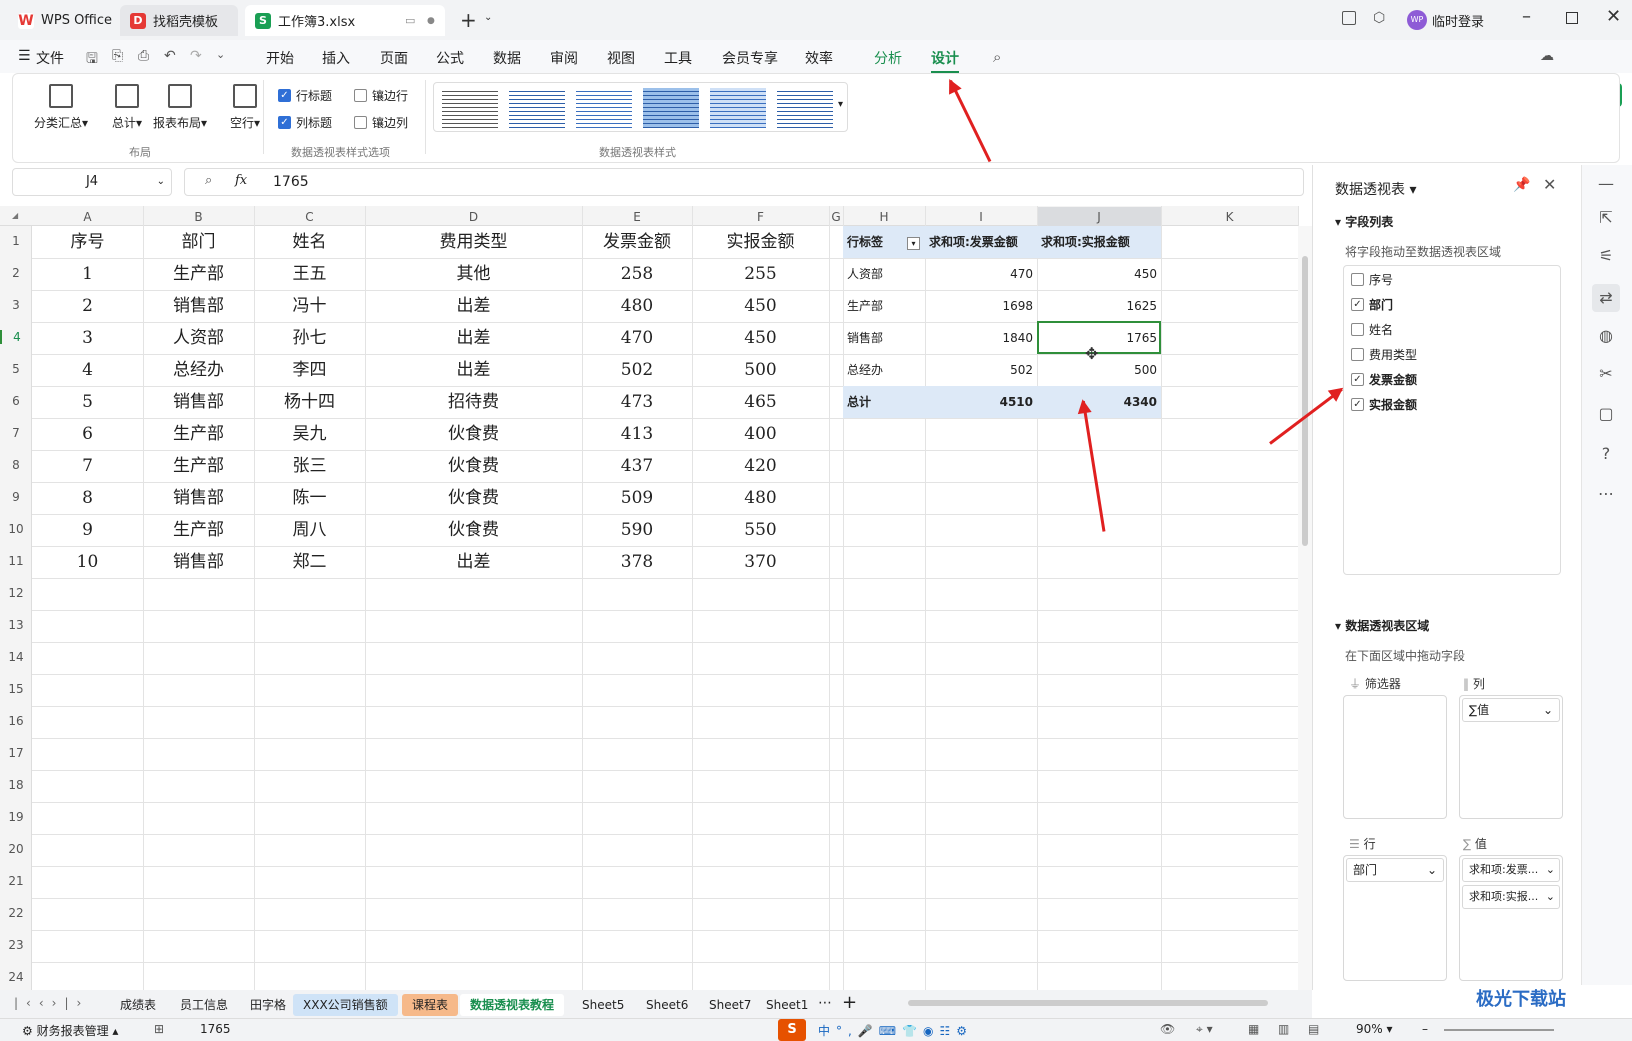  What do you see at coordinates (1099, 337) in the screenshot?
I see `selected-cell` at bounding box center [1099, 337].